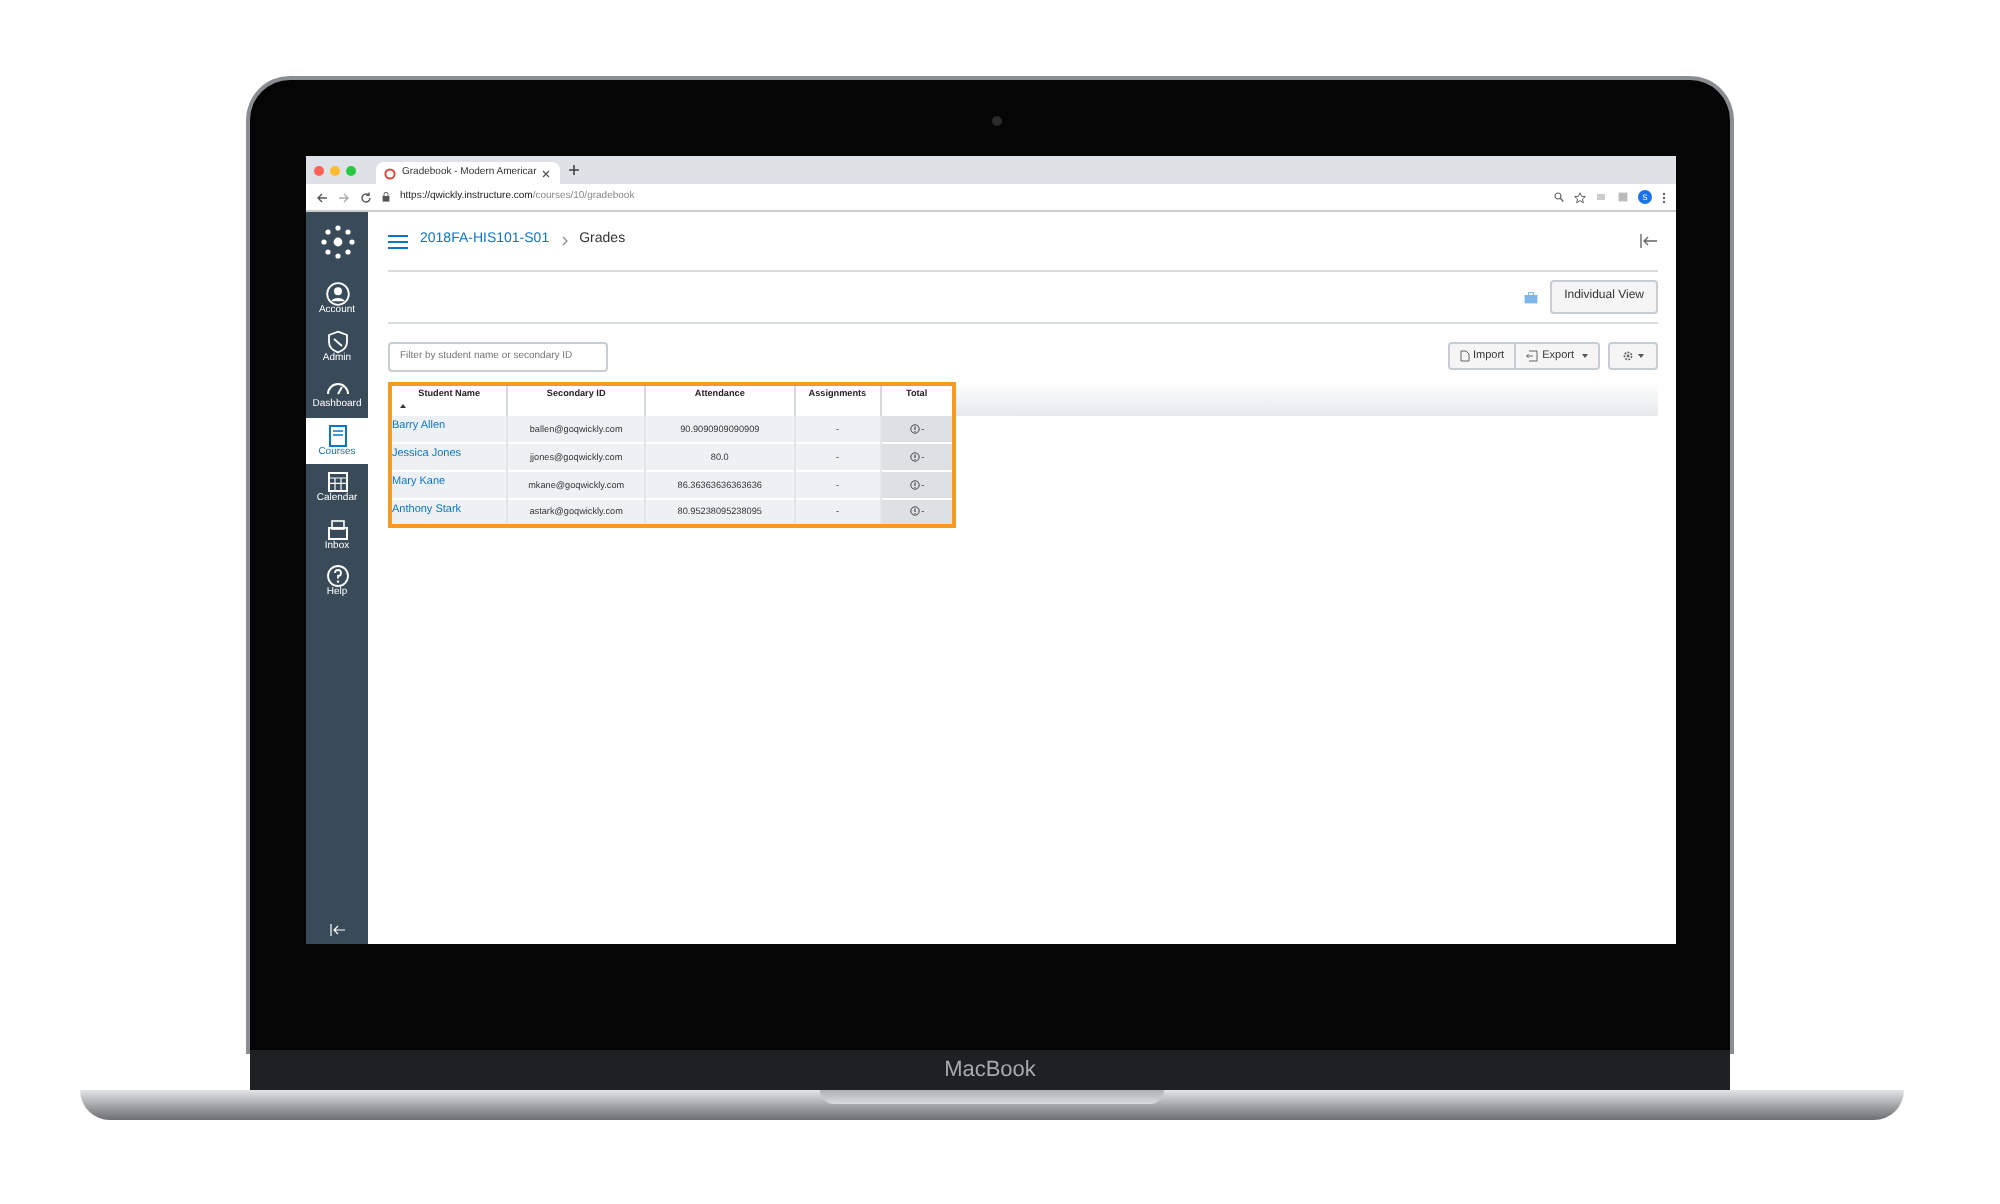 Image resolution: width=2000 pixels, height=1204 pixels. Describe the element at coordinates (337, 576) in the screenshot. I see `help-icon` at that location.